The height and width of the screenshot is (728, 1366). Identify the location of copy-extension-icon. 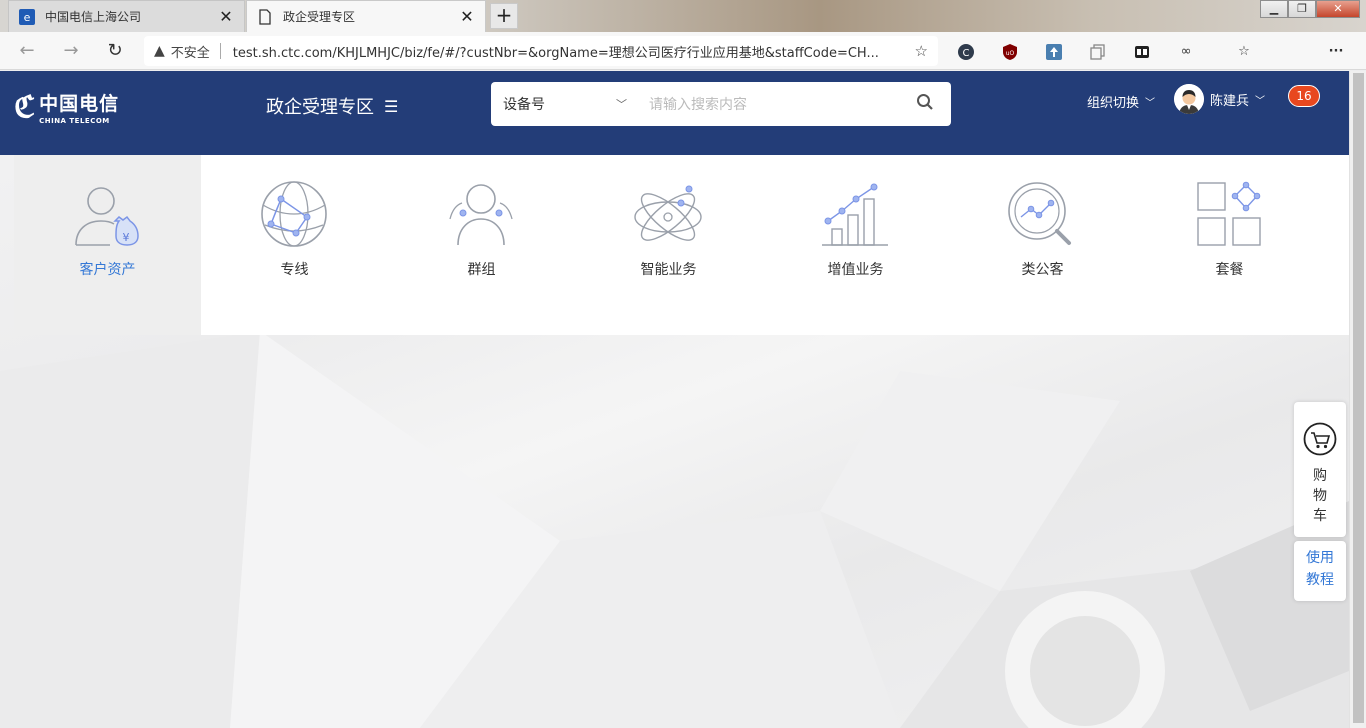
(1098, 52).